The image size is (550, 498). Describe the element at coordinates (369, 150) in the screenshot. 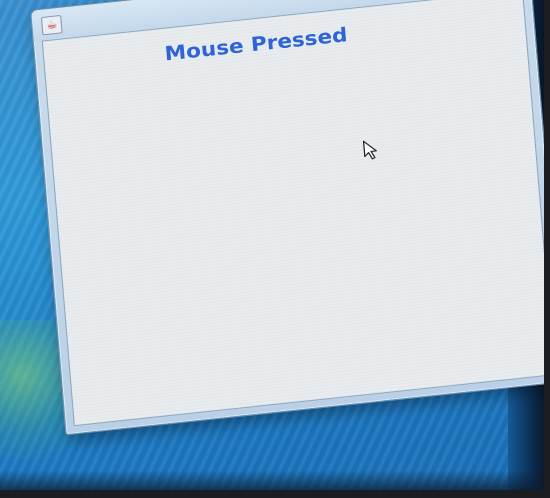

I see `mouse-cursor-icon` at that location.